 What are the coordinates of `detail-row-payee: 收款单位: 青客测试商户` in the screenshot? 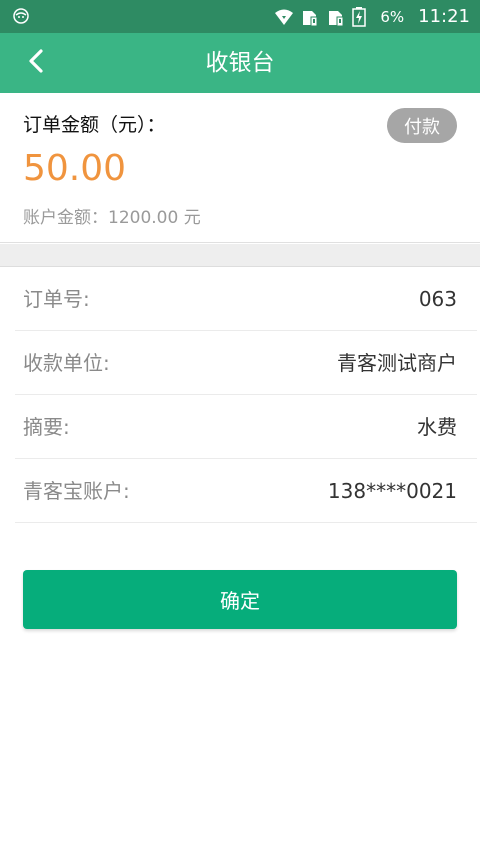 It's located at (246, 363).